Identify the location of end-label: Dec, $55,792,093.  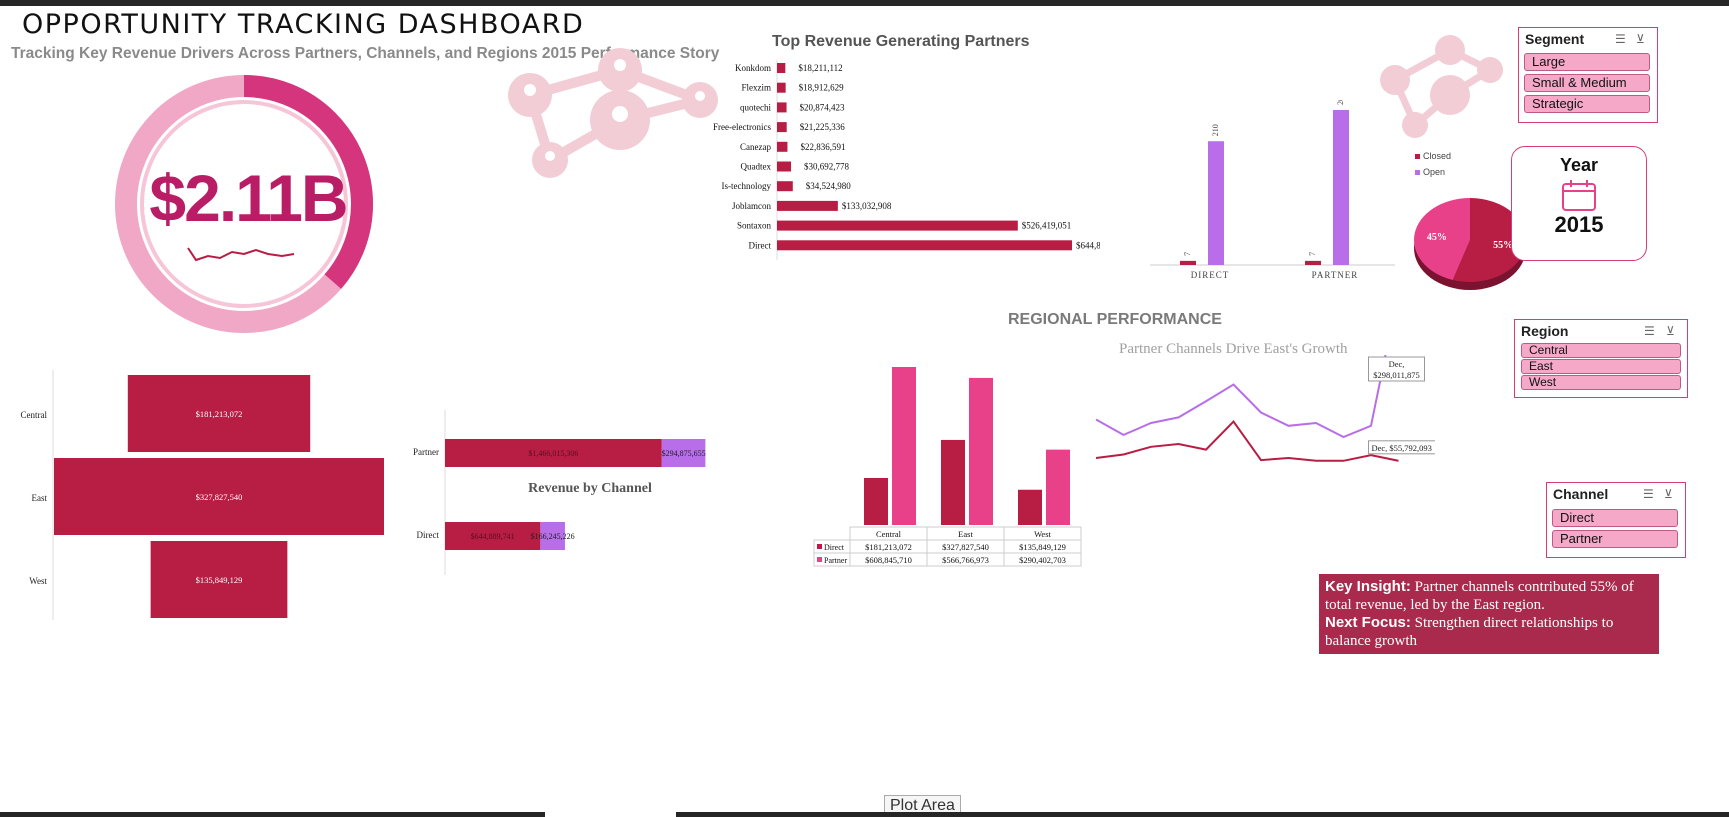
(1402, 448).